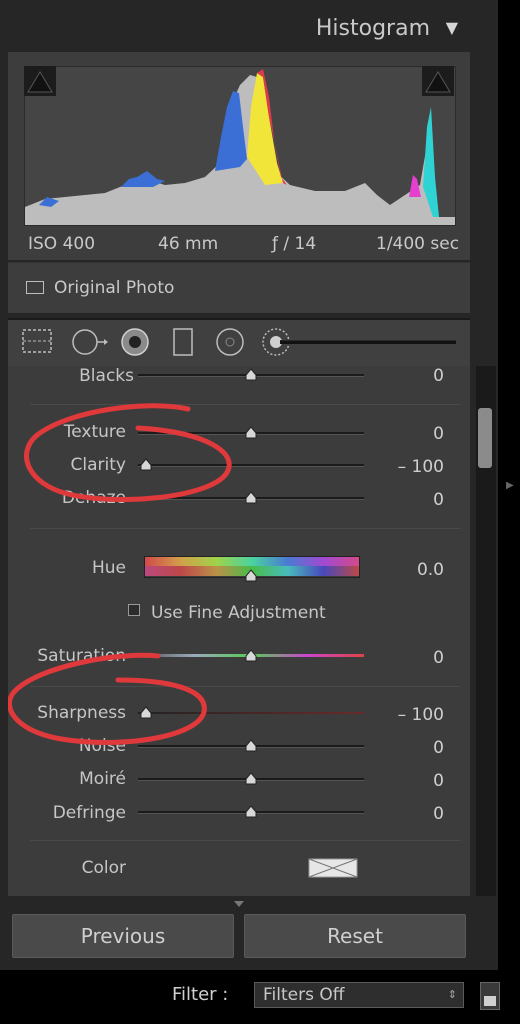 This screenshot has width=520, height=1024. Describe the element at coordinates (368, 342) in the screenshot. I see `tool-strip-slider` at that location.